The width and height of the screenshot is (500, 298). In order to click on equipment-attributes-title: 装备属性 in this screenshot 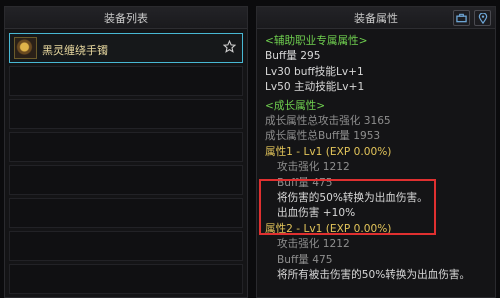, I will do `click(376, 18)`.